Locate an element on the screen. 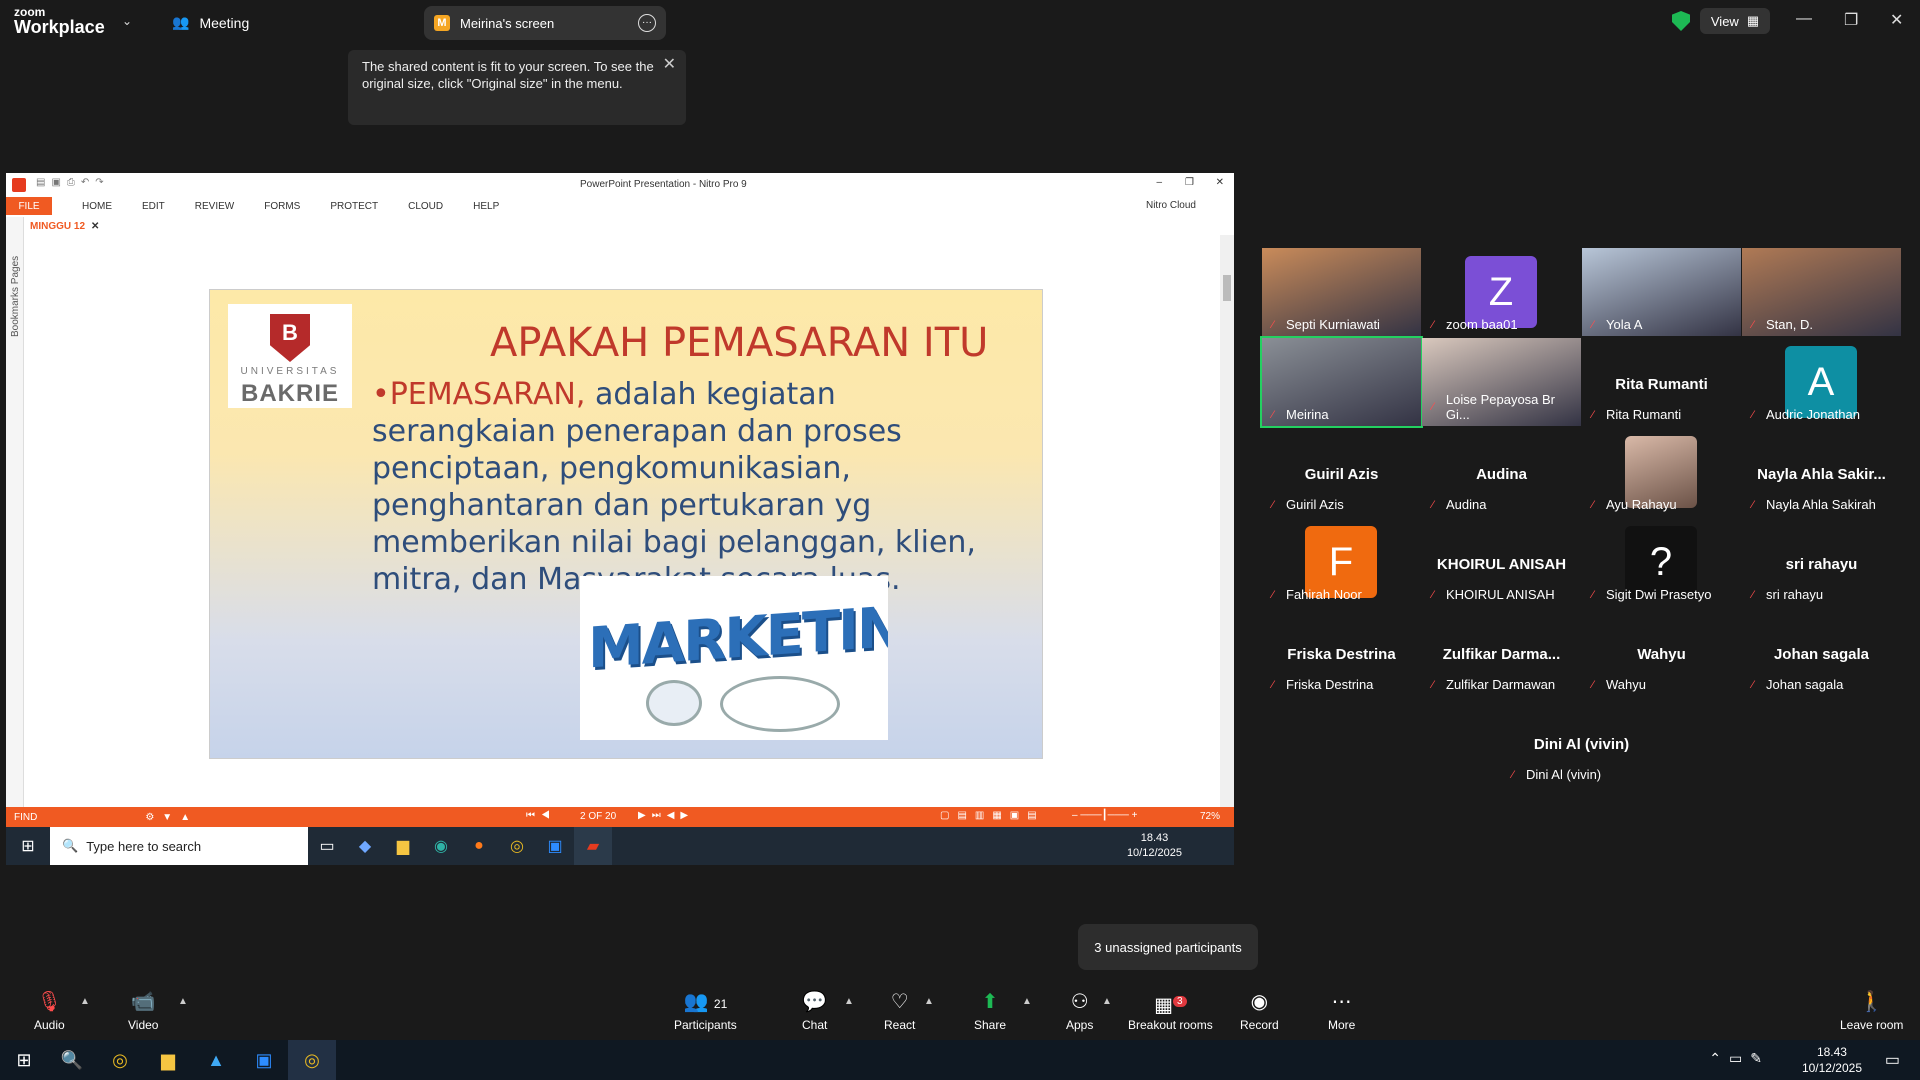 The image size is (1920, 1080). task-view-icon: ▭ is located at coordinates (327, 846).